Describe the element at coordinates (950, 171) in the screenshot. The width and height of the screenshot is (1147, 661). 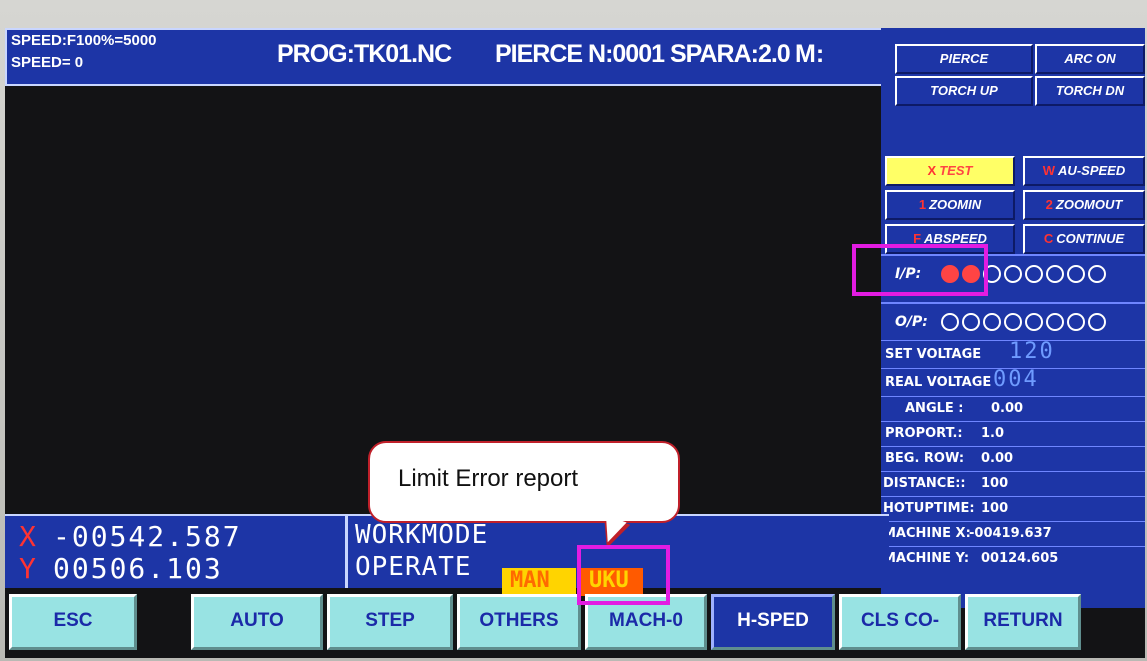
I see `test-button: X TEST` at that location.